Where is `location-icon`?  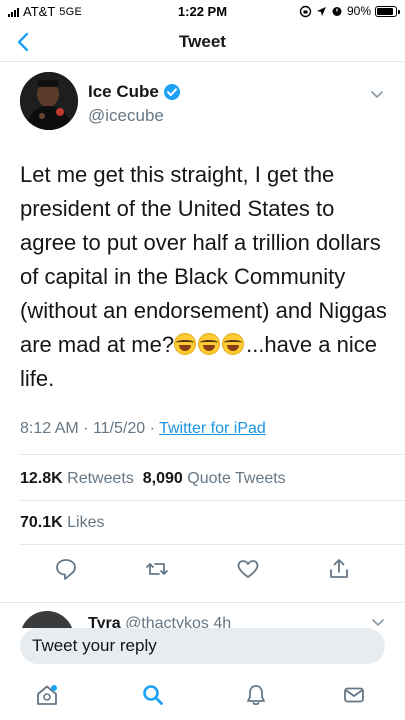 location-icon is located at coordinates (321, 11).